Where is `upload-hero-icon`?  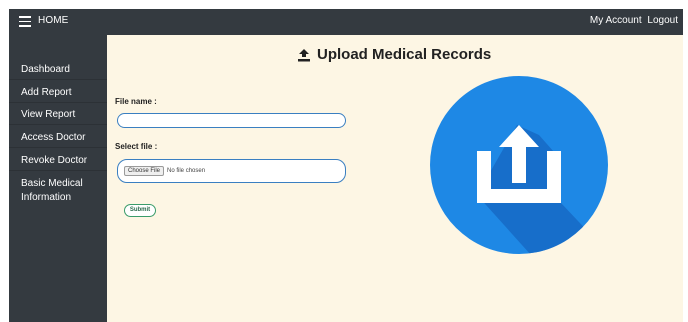
upload-hero-icon is located at coordinates (519, 165).